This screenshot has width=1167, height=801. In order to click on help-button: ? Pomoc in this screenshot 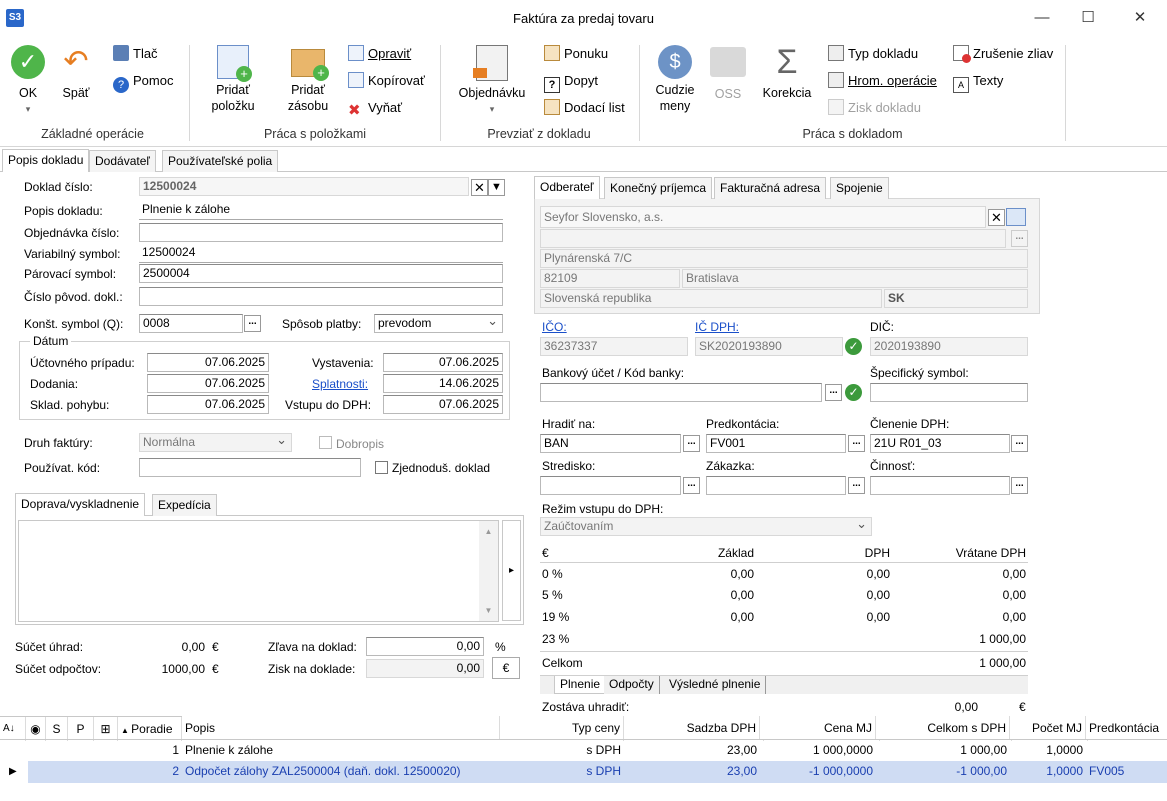, I will do `click(143, 82)`.